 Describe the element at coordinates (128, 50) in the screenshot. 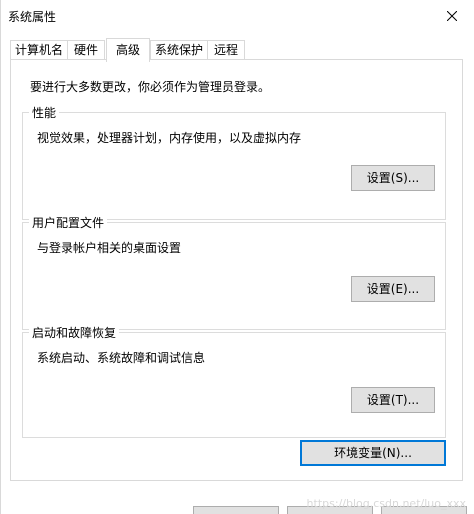

I see `tab-advanced: 高级` at that location.